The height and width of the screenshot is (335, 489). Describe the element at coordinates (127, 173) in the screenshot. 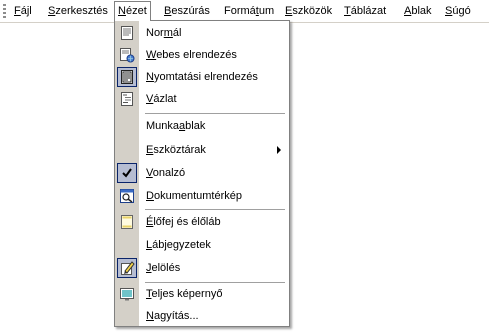

I see `checkmark-icon` at that location.